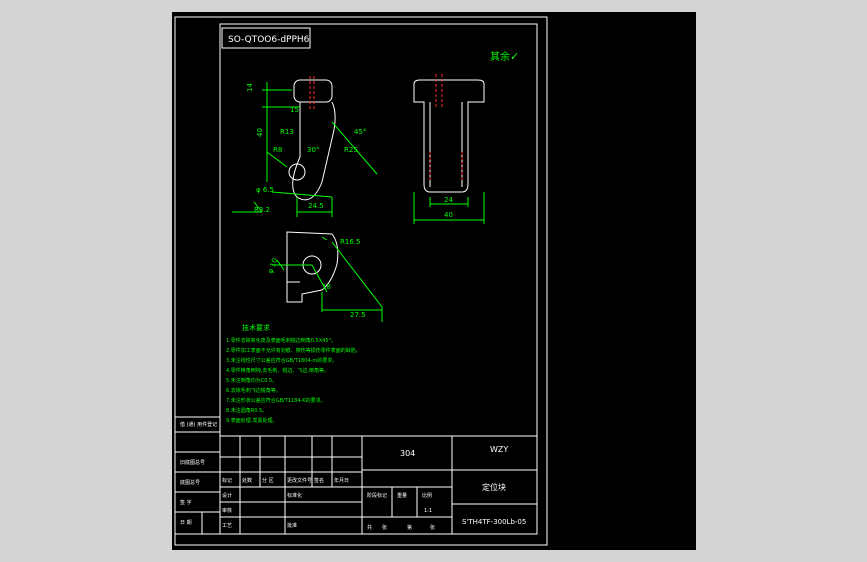  I want to click on dim-side-4: R13, so click(287, 132).